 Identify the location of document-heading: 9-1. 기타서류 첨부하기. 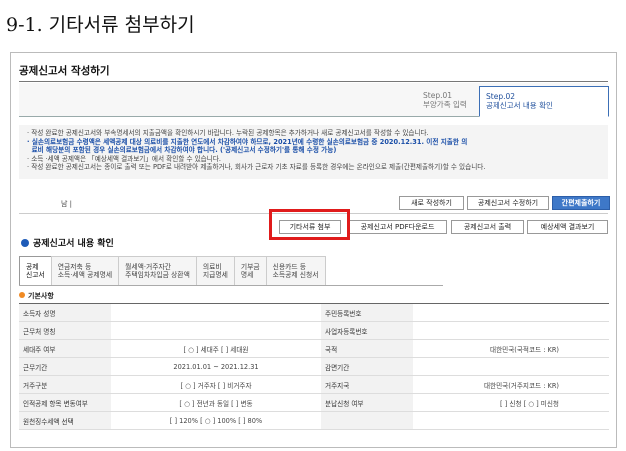
(100, 25).